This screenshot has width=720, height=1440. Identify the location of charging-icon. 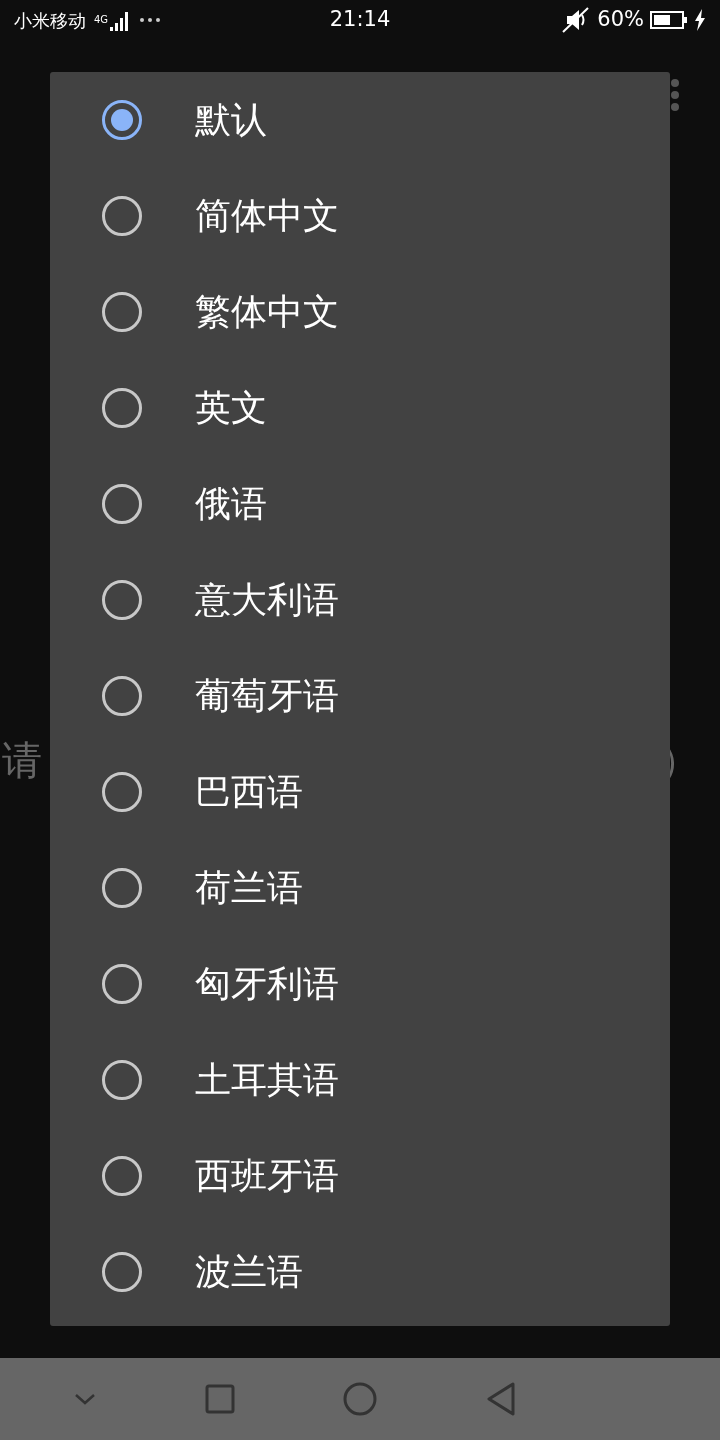
(700, 20).